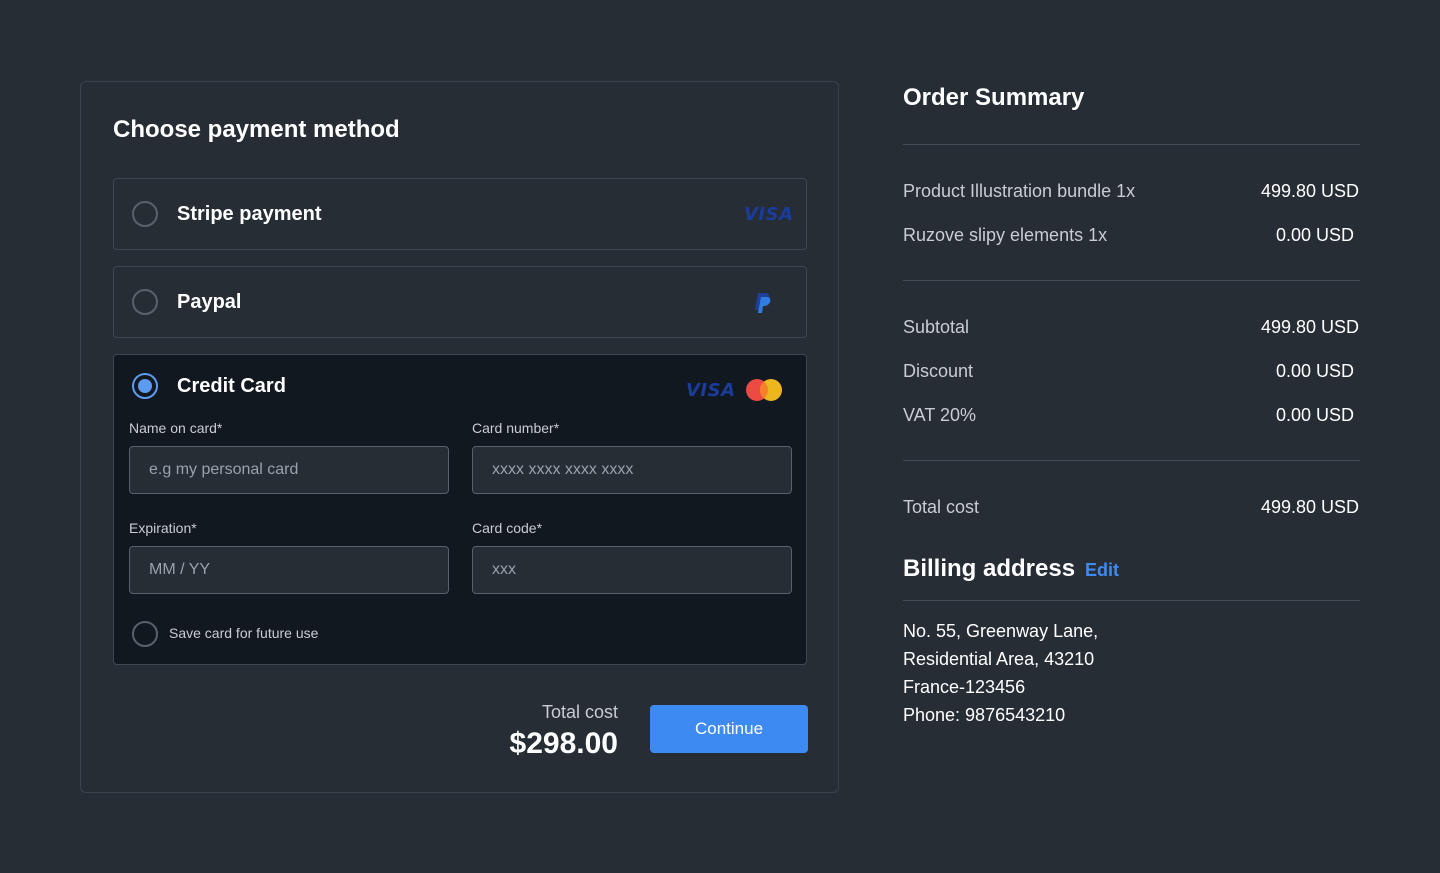  Describe the element at coordinates (507, 528) in the screenshot. I see `card-code-label: Card code*` at that location.